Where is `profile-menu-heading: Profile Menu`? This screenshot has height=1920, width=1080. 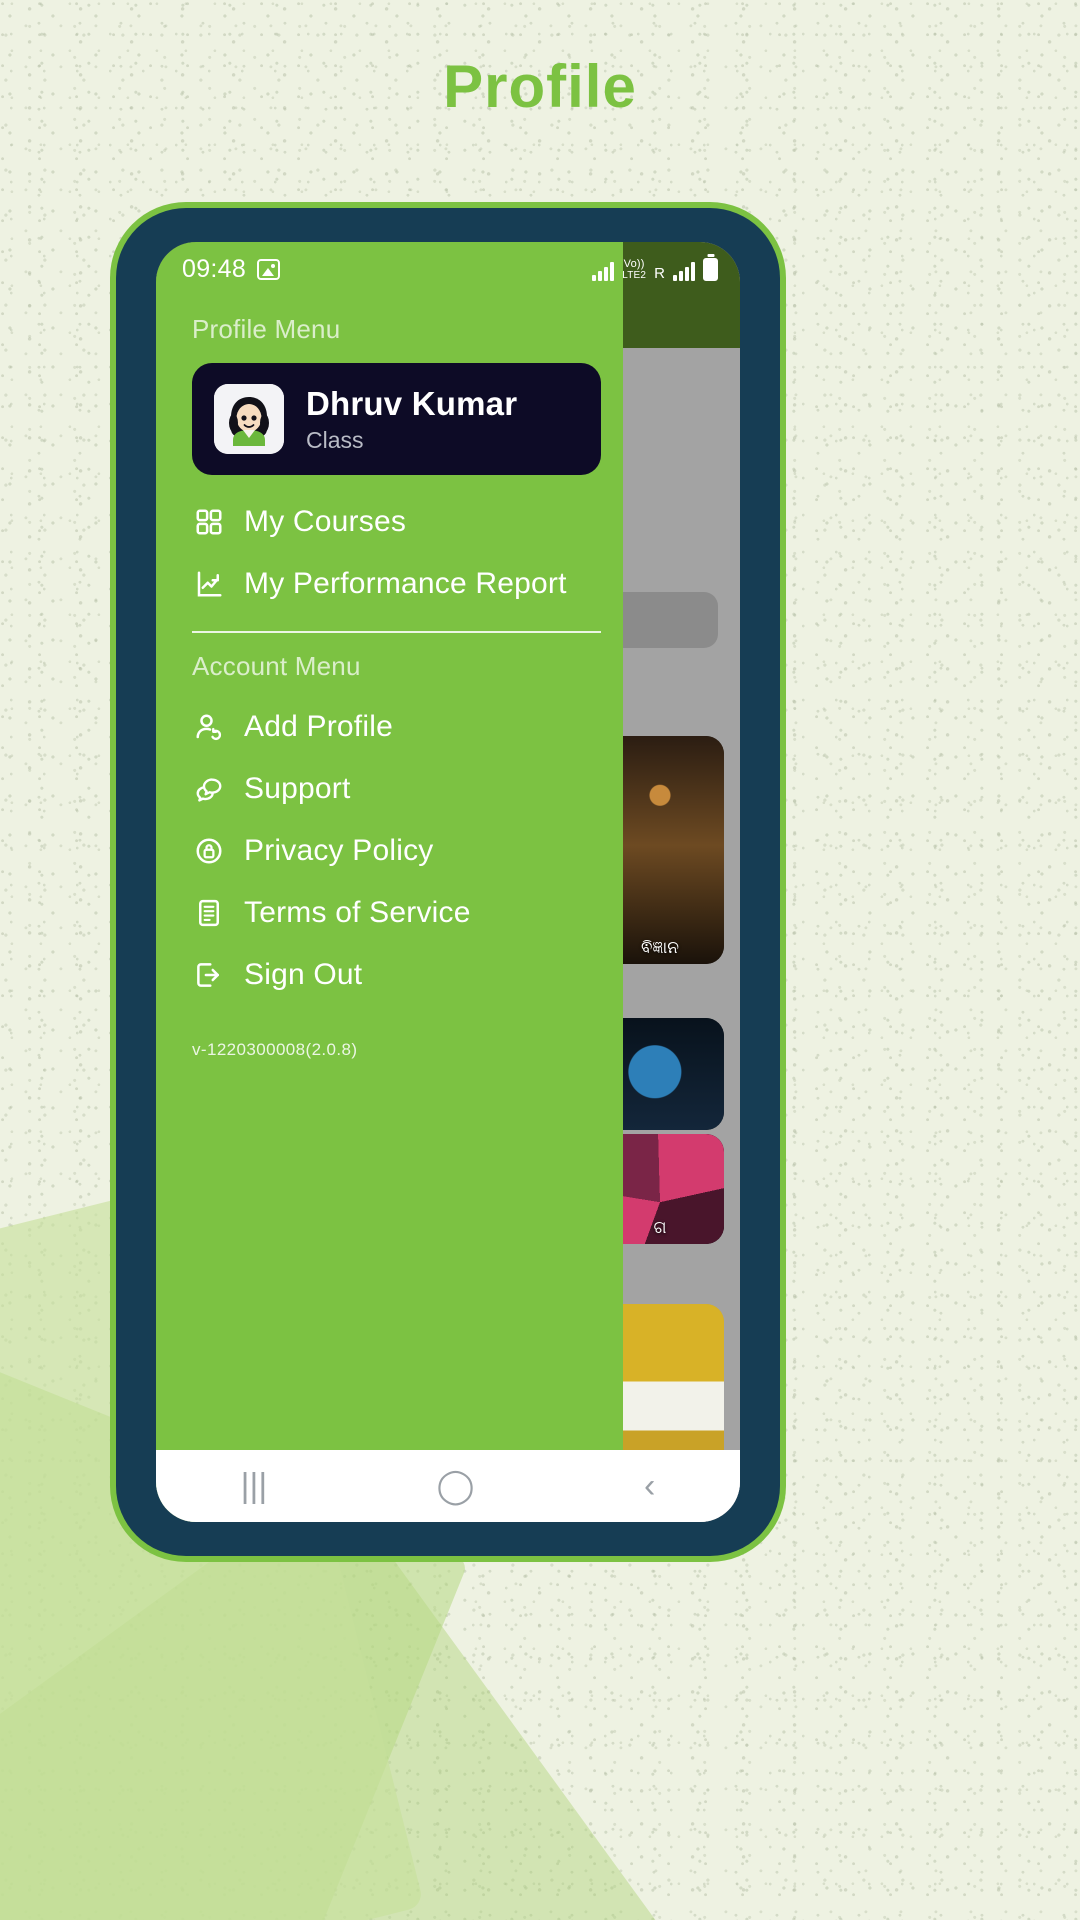 profile-menu-heading: Profile Menu is located at coordinates (266, 329).